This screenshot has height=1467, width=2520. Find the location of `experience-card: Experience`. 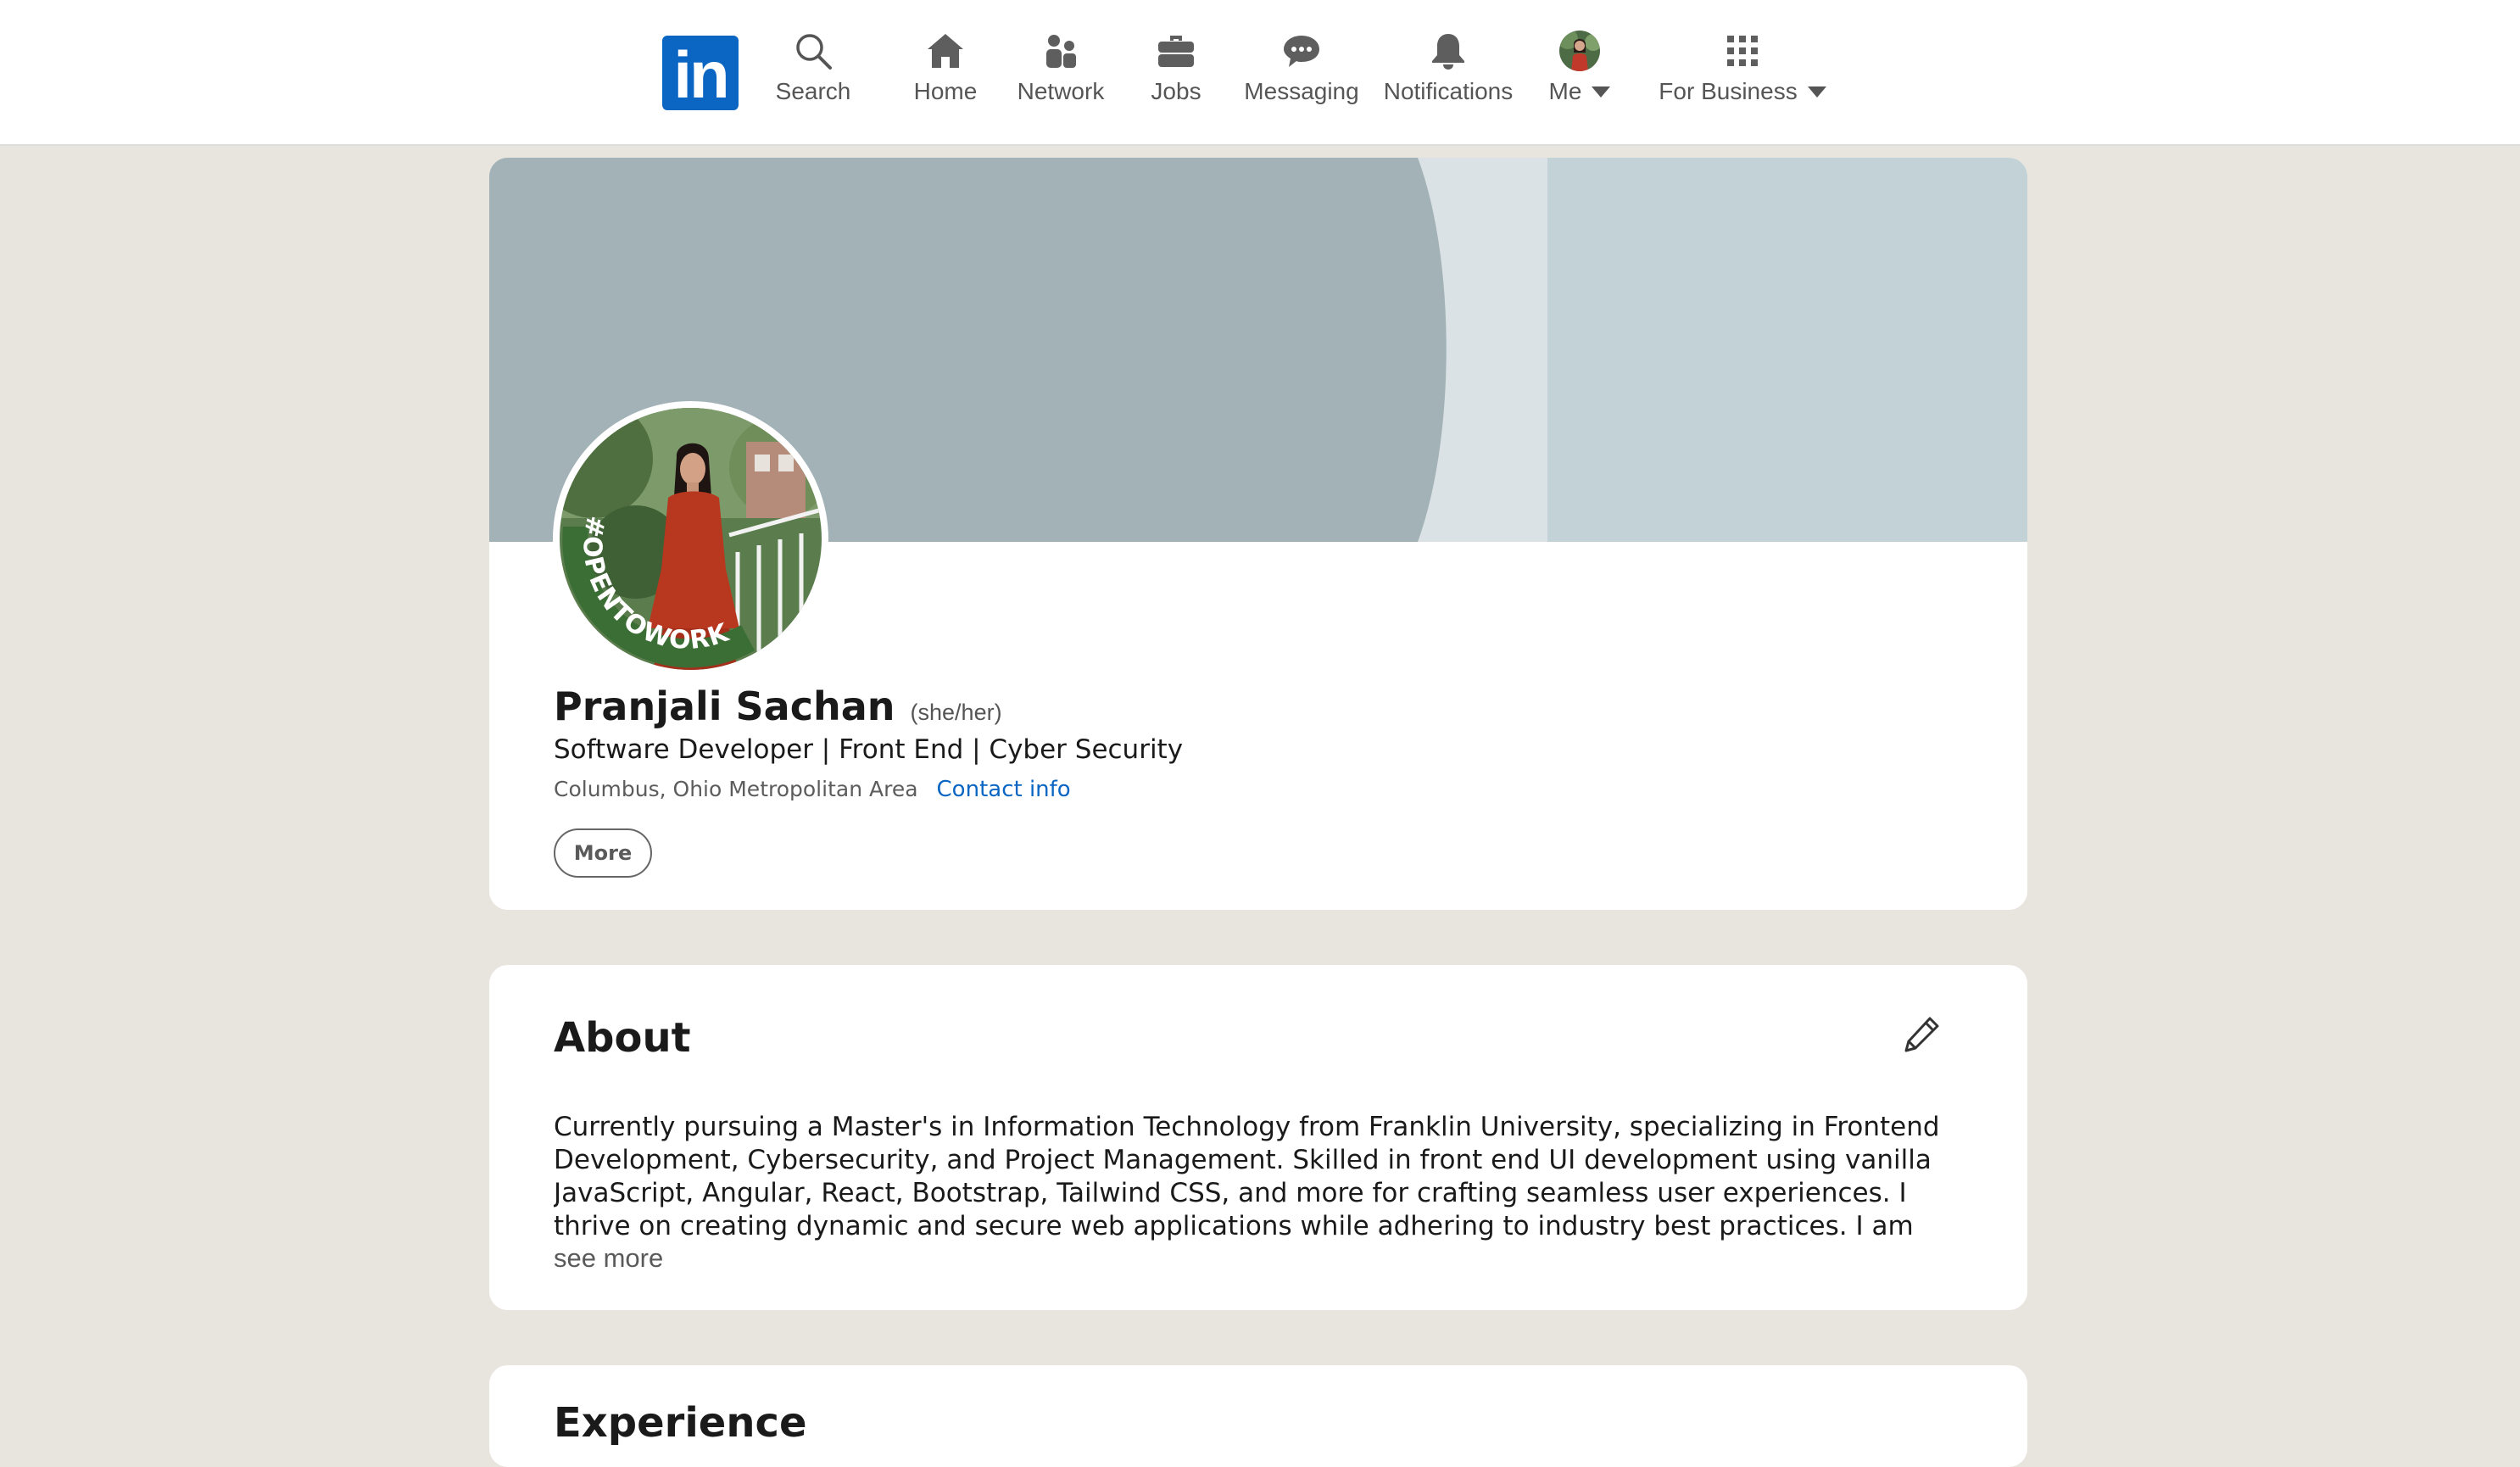

experience-card: Experience is located at coordinates (1258, 1416).